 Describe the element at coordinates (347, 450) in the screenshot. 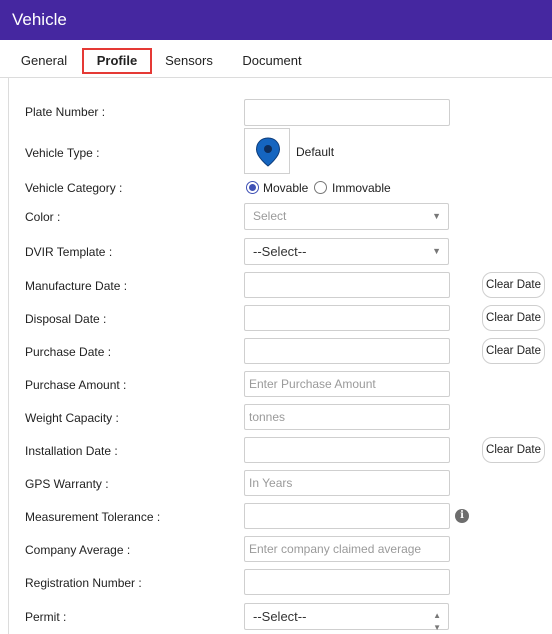

I see `installation-date-input` at that location.